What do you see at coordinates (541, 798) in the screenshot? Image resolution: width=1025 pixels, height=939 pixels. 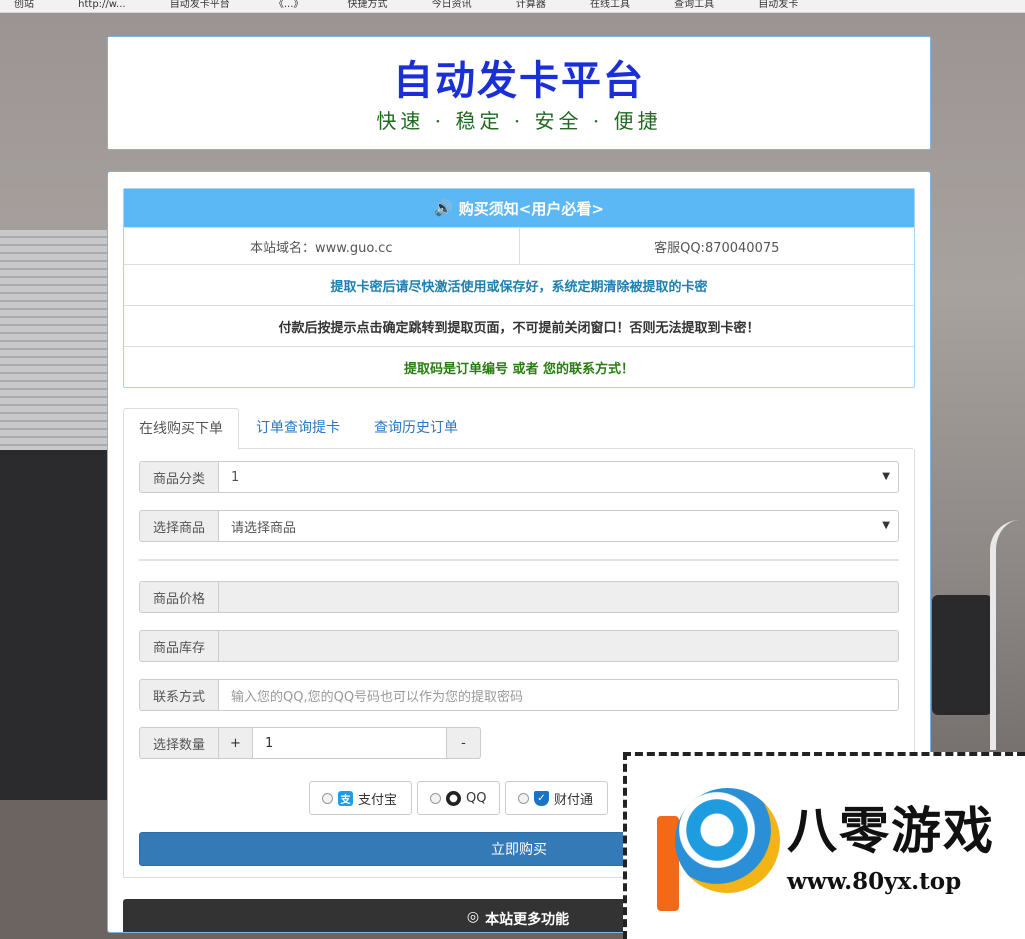 I see `tenpay-shield-icon: ✓` at bounding box center [541, 798].